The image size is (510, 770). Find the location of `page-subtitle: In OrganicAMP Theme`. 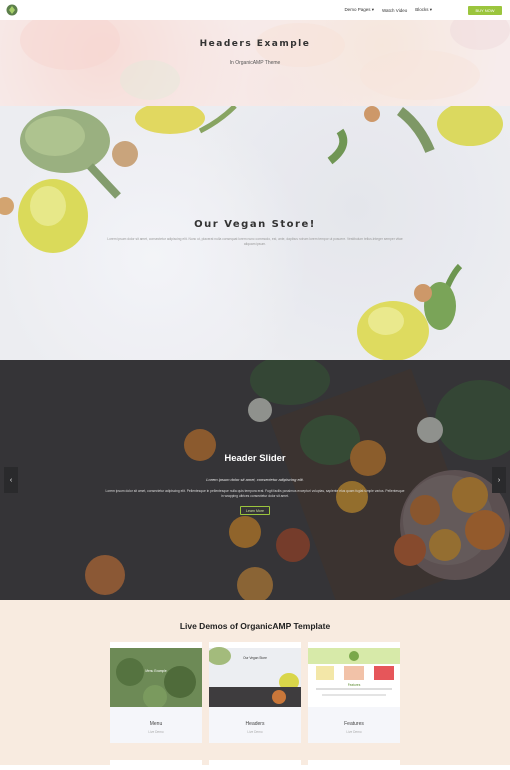

page-subtitle: In OrganicAMP Theme is located at coordinates (255, 63).